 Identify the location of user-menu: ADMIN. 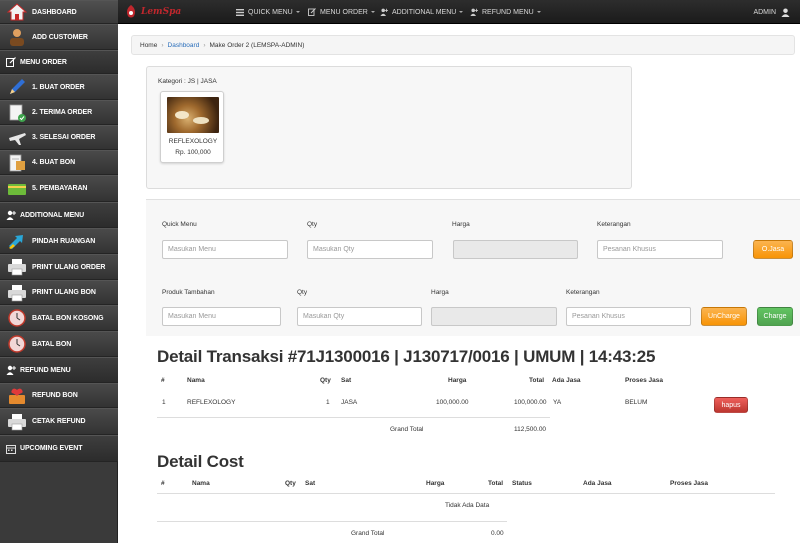
(771, 12).